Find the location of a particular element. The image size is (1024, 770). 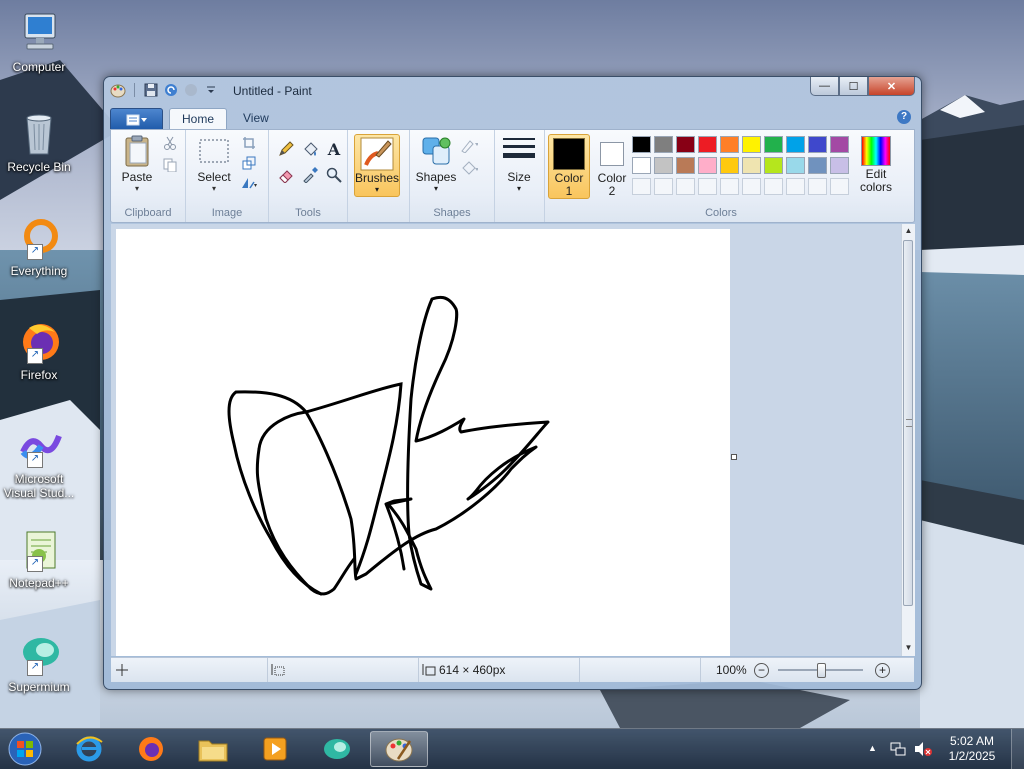

cut-icon is located at coordinates (170, 143).